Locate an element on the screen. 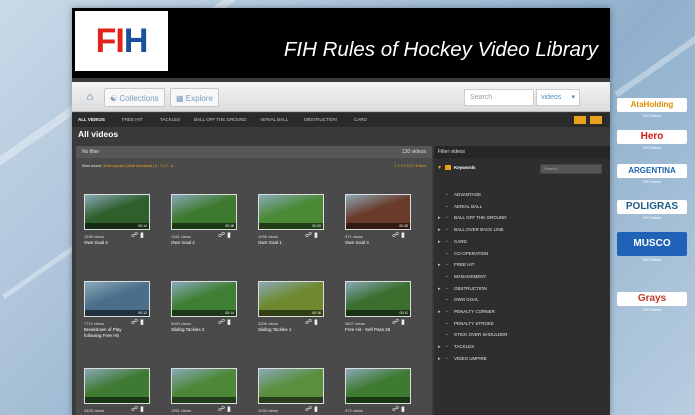  expand-icon: ▾ is located at coordinates (439, 167).